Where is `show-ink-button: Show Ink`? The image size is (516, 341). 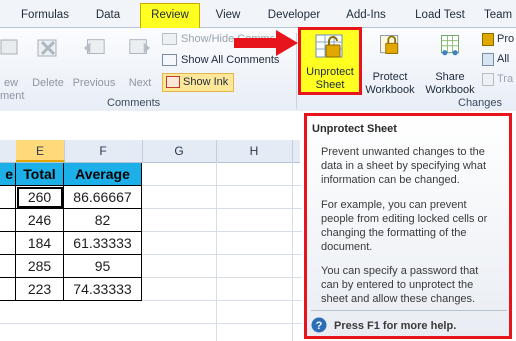 show-ink-button: Show Ink is located at coordinates (198, 82).